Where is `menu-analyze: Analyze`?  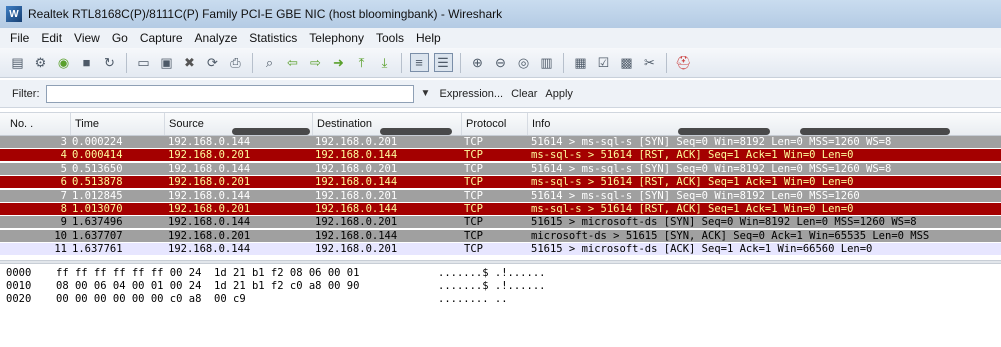 menu-analyze: Analyze is located at coordinates (216, 38).